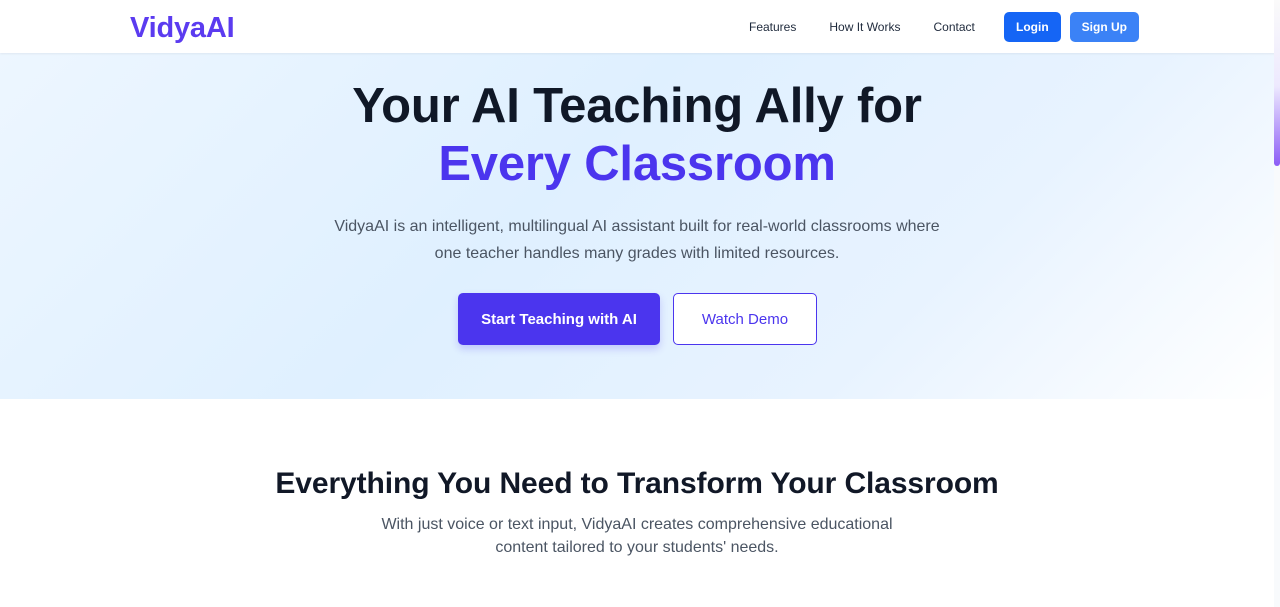  Describe the element at coordinates (1104, 27) in the screenshot. I see `signup-button: Sign Up` at that location.